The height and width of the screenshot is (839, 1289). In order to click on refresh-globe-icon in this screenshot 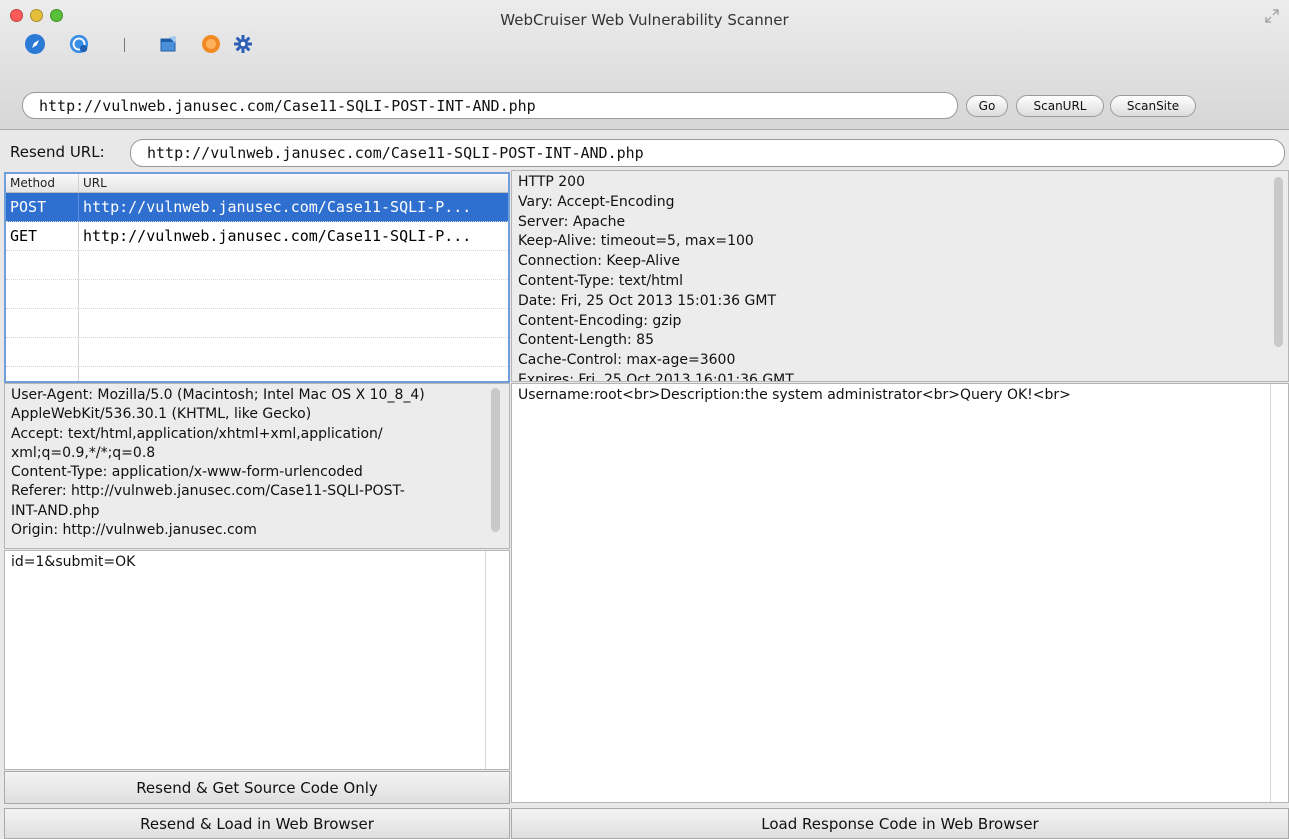, I will do `click(79, 44)`.